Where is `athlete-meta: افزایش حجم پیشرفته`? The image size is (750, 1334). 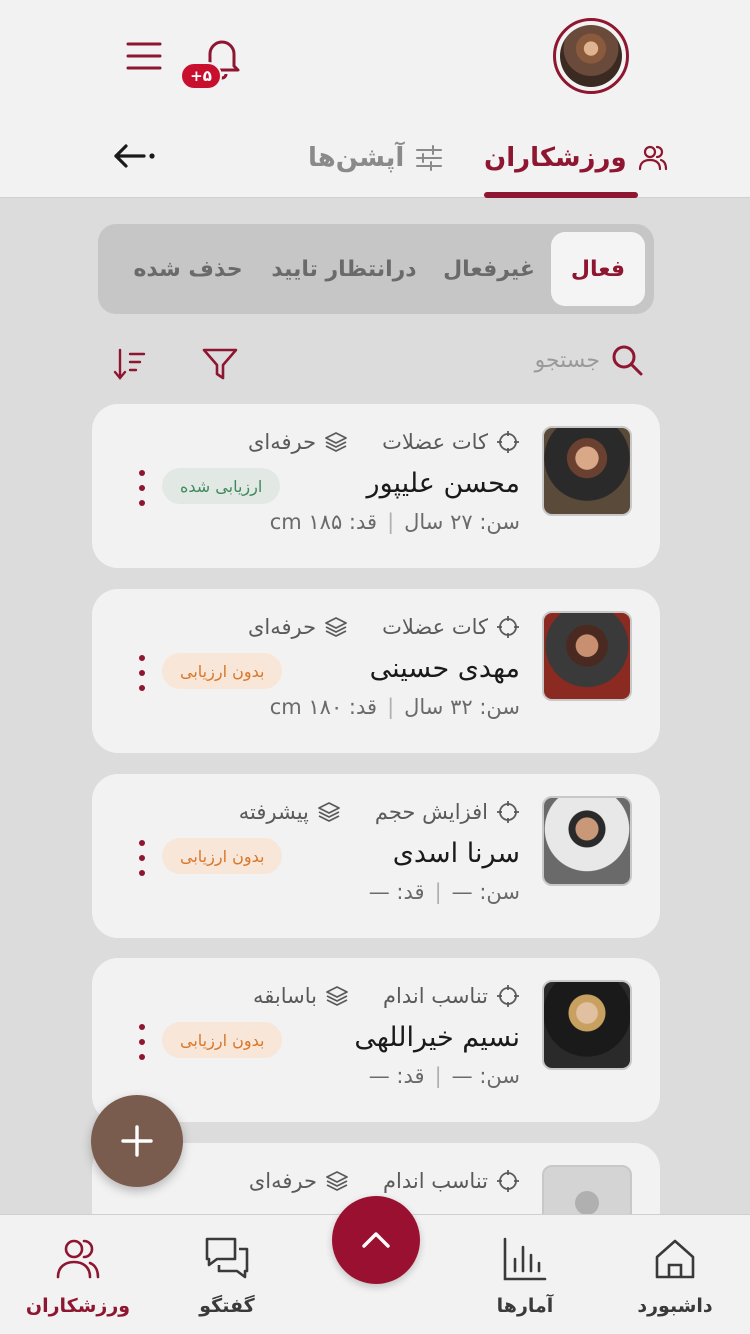
athlete-meta: افزایش حجم پیشرفته is located at coordinates (379, 812).